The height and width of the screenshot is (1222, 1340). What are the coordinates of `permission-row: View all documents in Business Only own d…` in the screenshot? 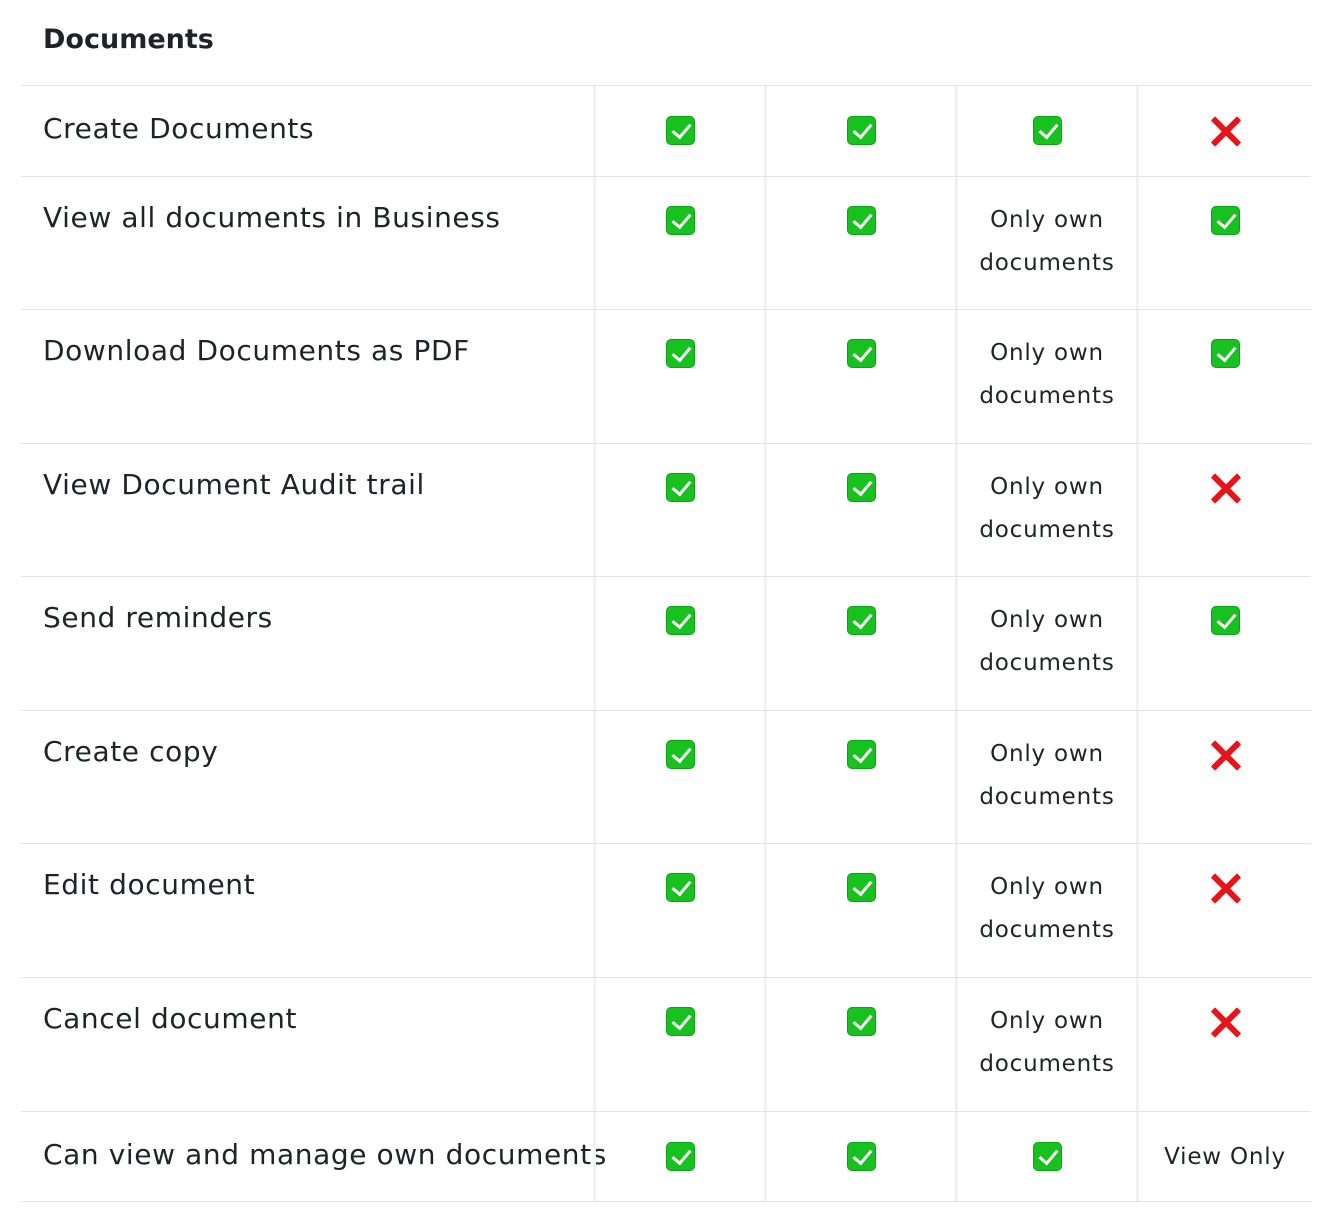 It's located at (666, 243).